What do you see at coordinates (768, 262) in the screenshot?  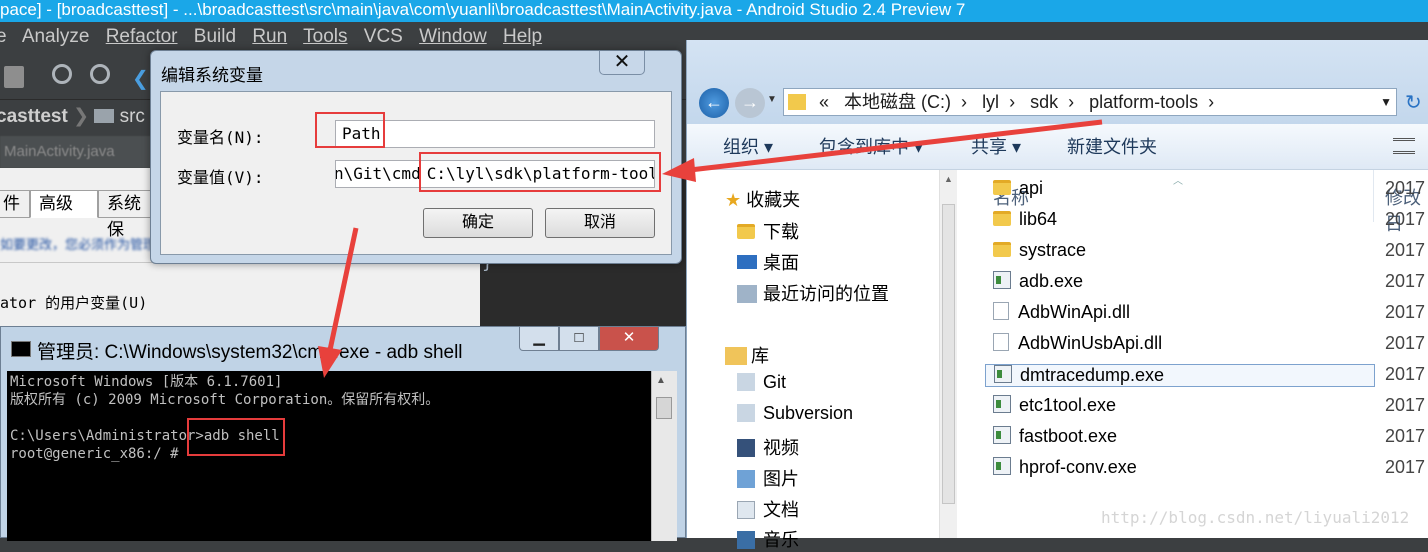 I see `nav-desktop: 桌面` at bounding box center [768, 262].